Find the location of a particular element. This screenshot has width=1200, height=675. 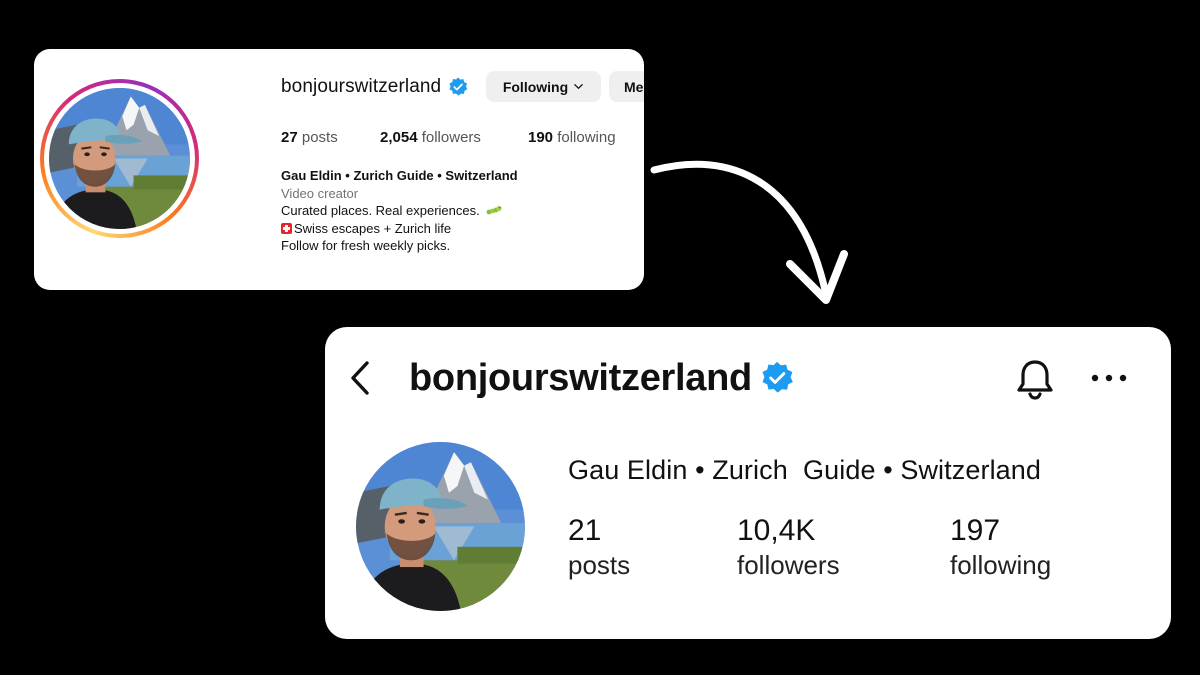

stat-following: 190 following is located at coordinates (572, 137).